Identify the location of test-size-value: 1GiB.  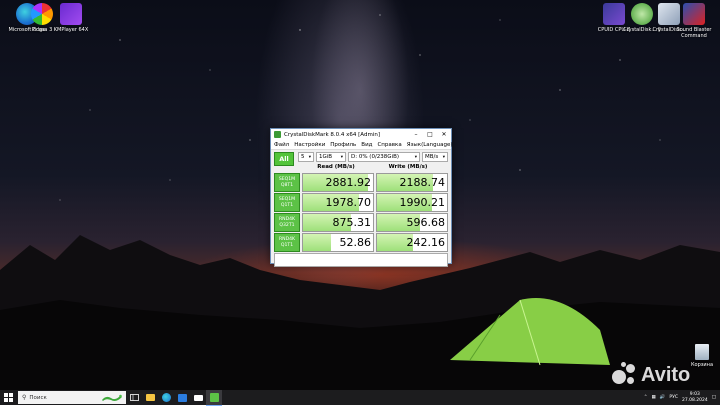
(326, 157).